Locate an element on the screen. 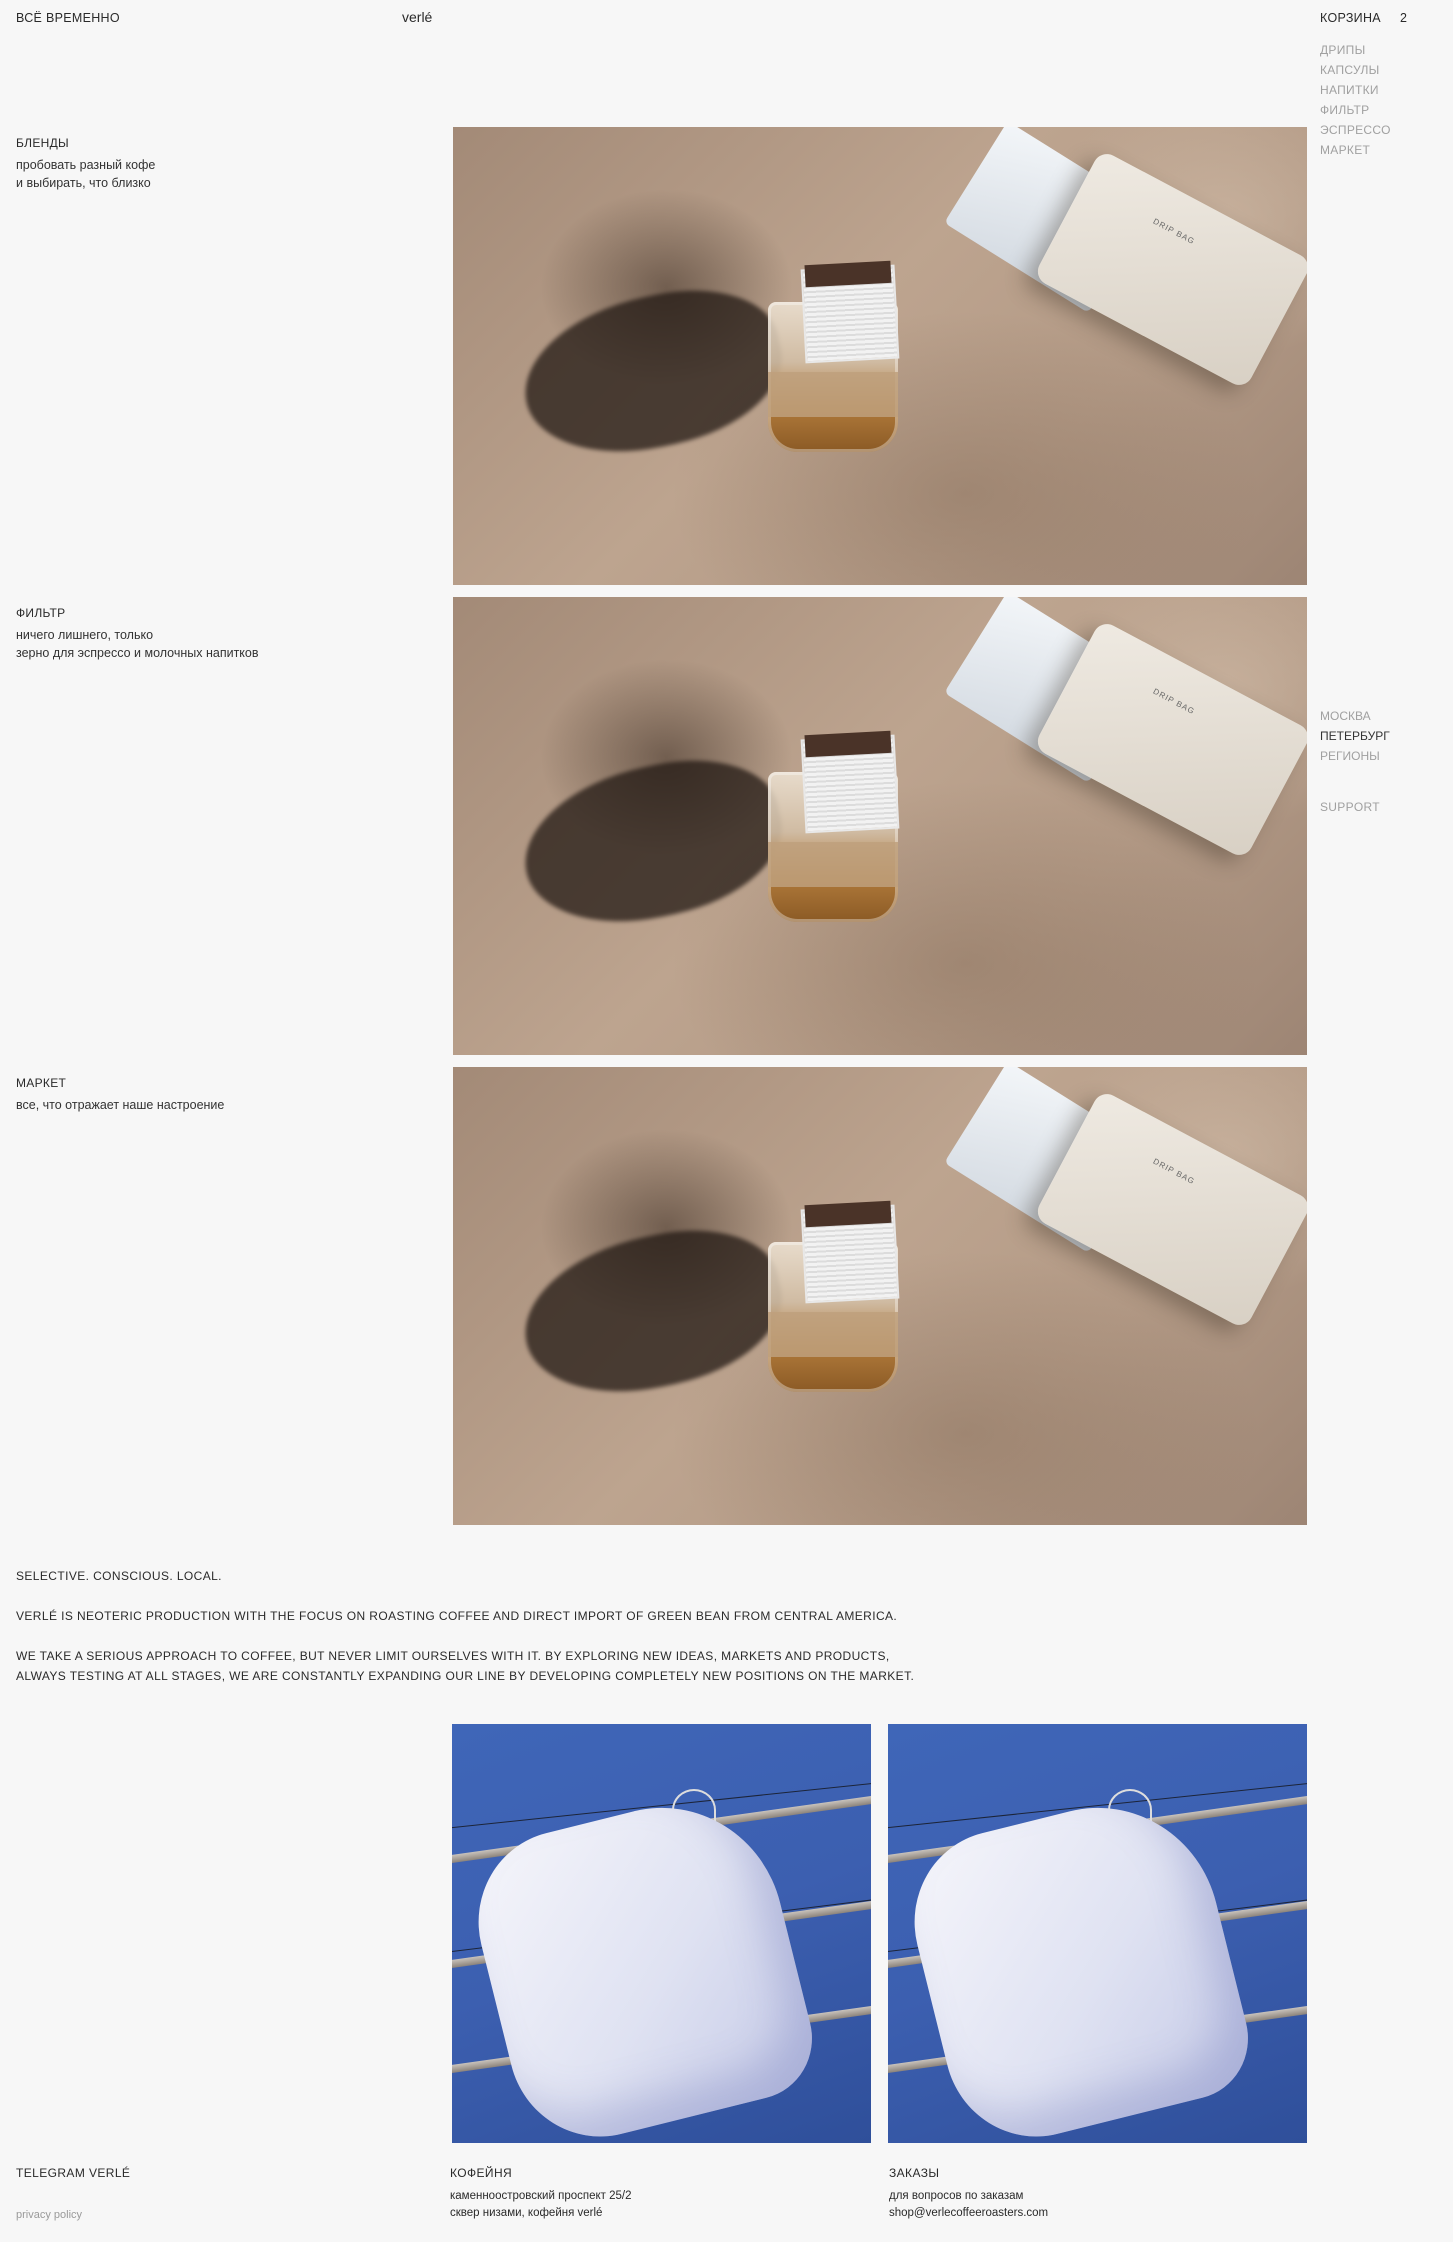 This screenshot has height=2242, width=1453. section-desc-line: все, что отражает наше настроение is located at coordinates (120, 1105).